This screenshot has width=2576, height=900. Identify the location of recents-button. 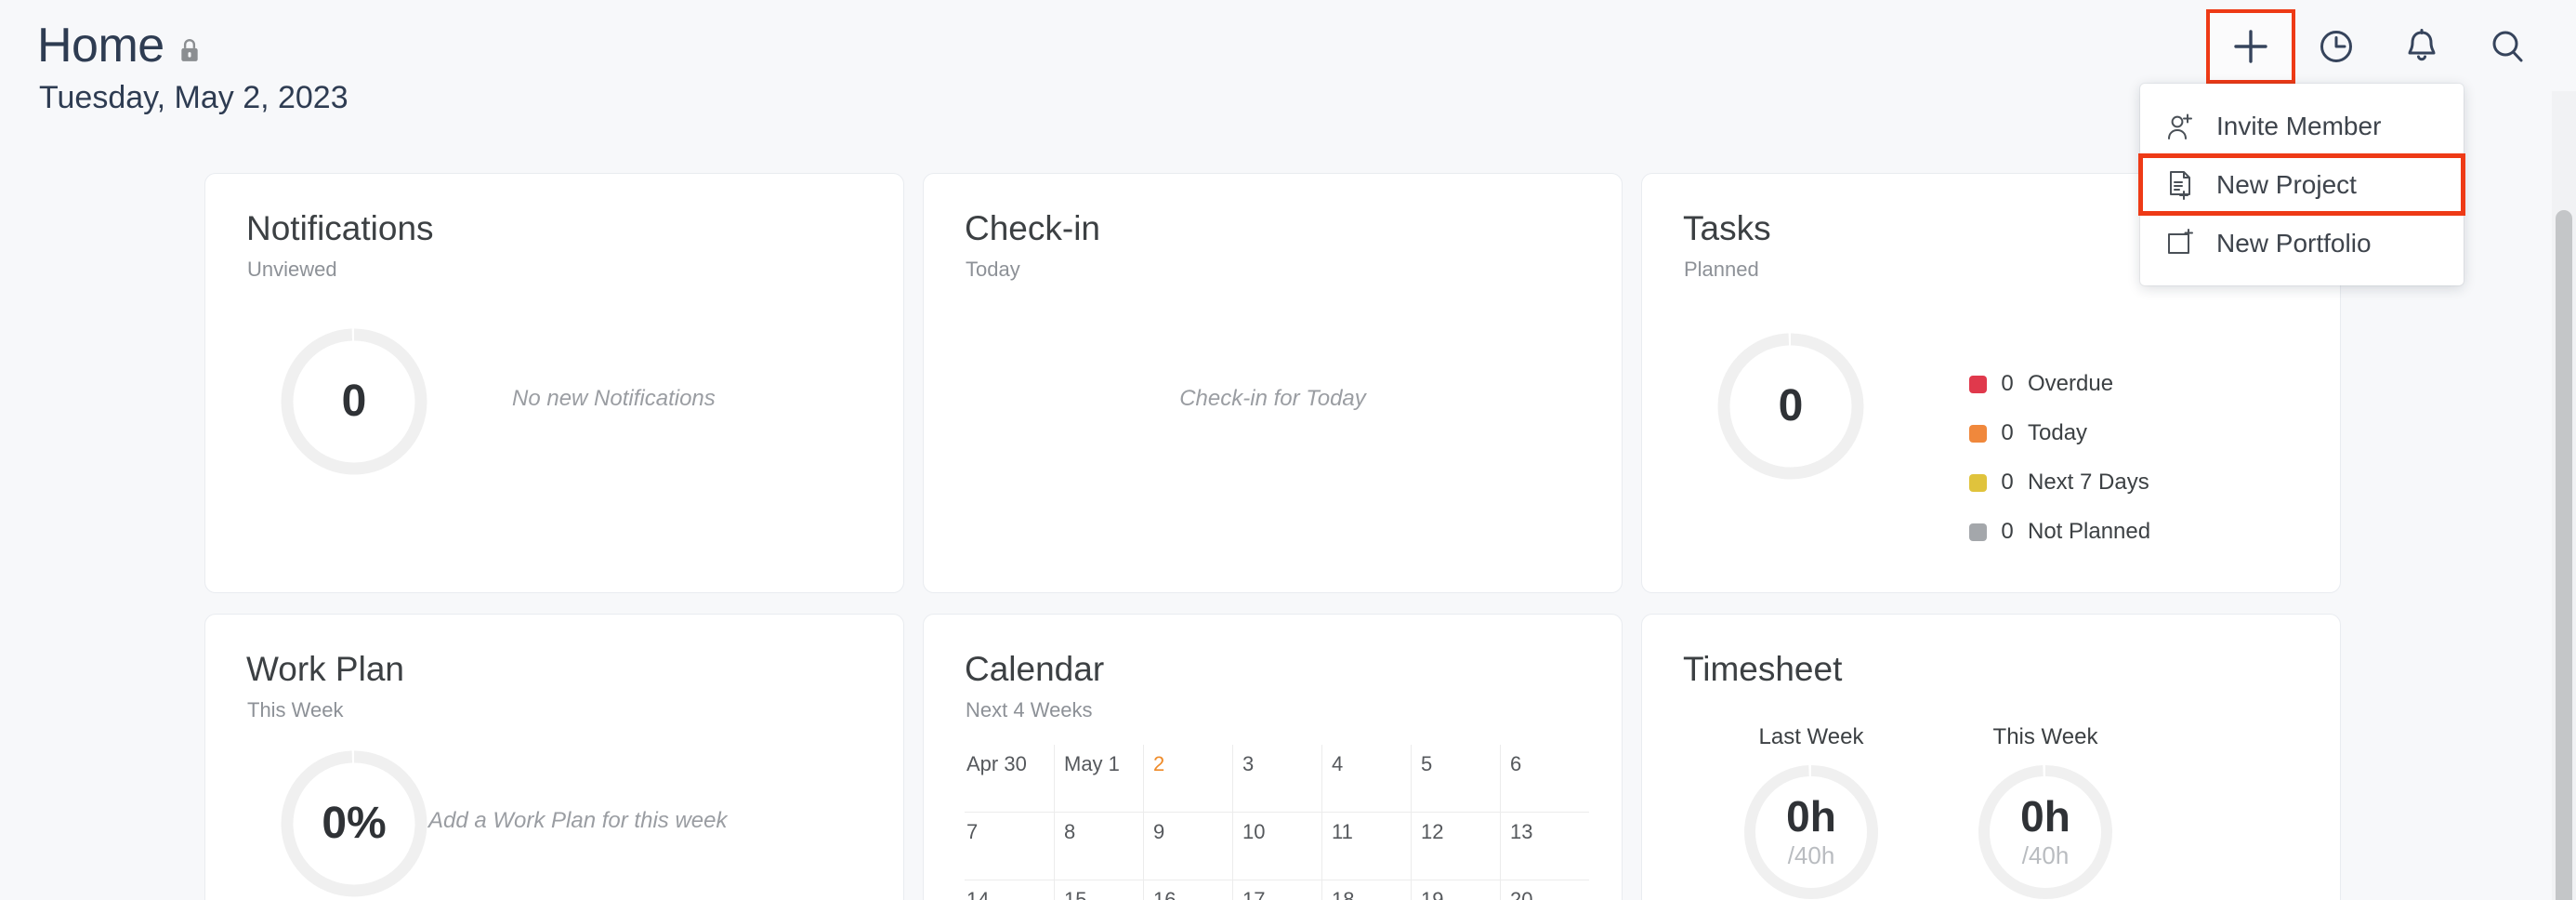
(2336, 46).